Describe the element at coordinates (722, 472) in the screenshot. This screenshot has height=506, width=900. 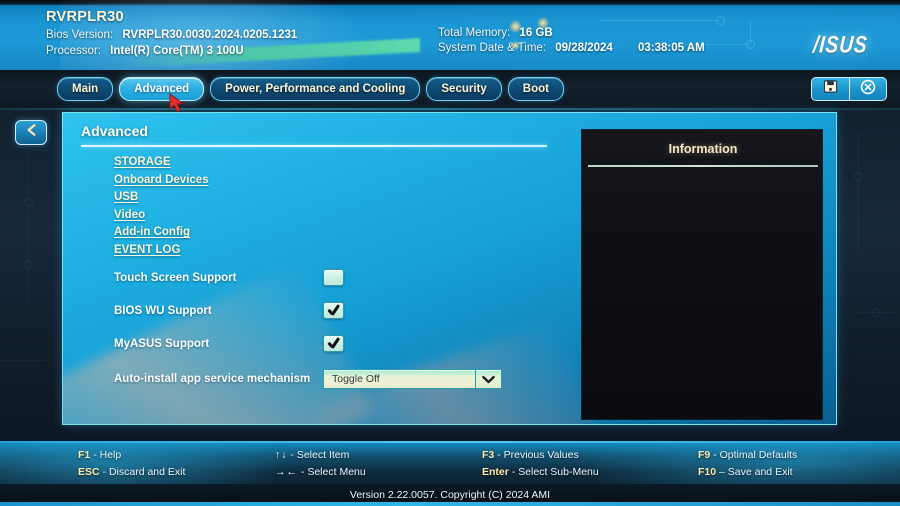
I see `hotkey-sep: –` at that location.